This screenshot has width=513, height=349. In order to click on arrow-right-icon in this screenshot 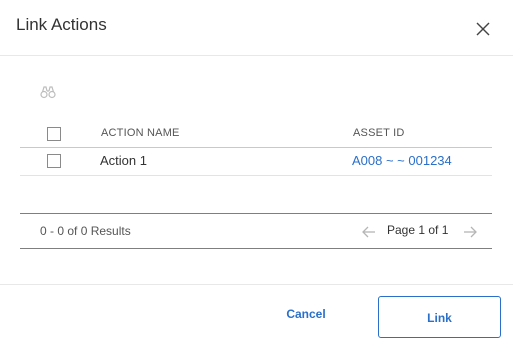, I will do `click(470, 231)`.